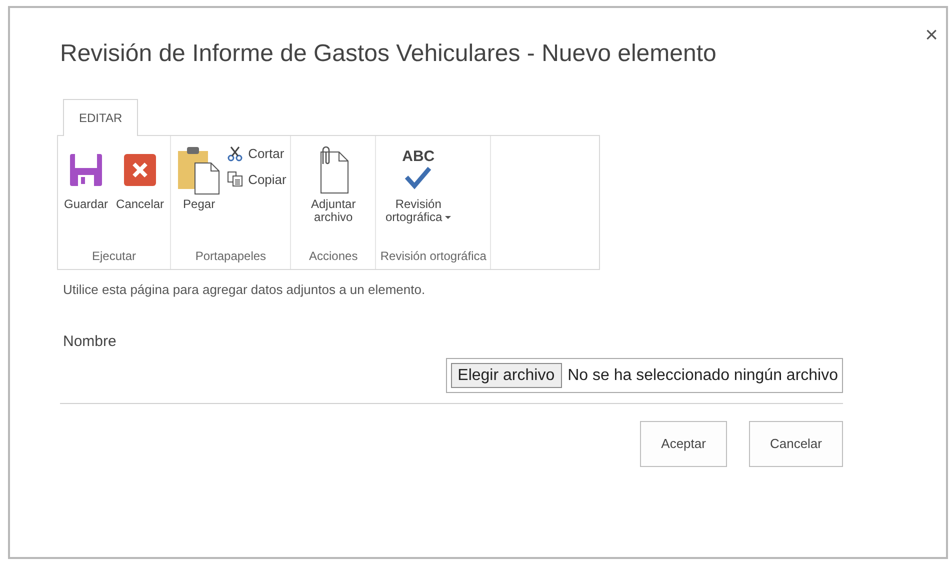 The height and width of the screenshot is (565, 949). What do you see at coordinates (140, 194) in the screenshot?
I see `ribbon-button: Cancelar` at bounding box center [140, 194].